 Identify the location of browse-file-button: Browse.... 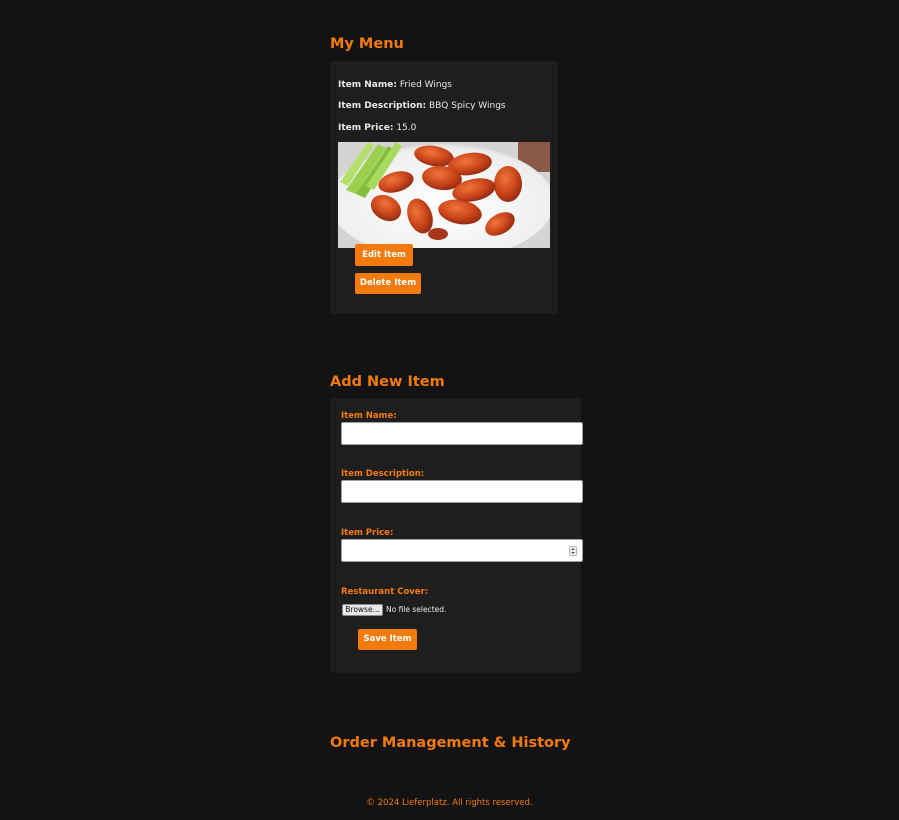
(362, 610).